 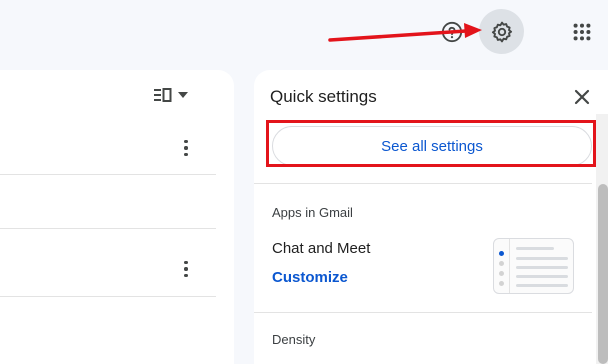 I want to click on quick-settings-title: Quick settings, so click(x=323, y=96).